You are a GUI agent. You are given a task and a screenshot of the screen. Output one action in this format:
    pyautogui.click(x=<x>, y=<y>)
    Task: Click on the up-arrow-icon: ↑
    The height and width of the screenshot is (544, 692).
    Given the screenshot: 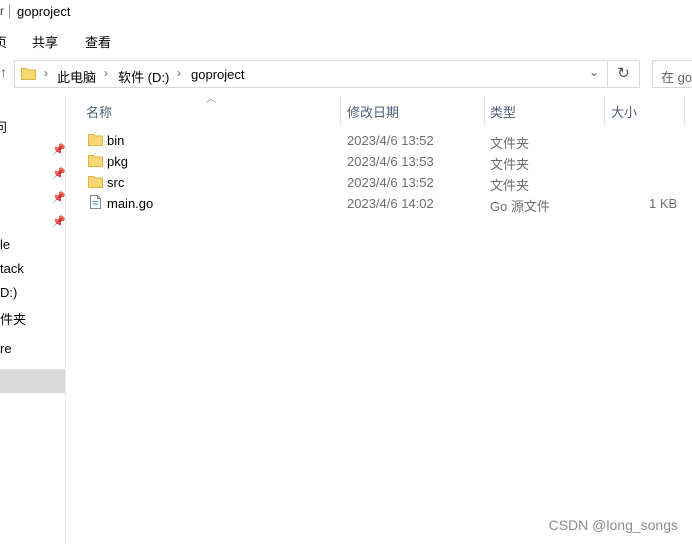 What is the action you would take?
    pyautogui.click(x=6, y=75)
    